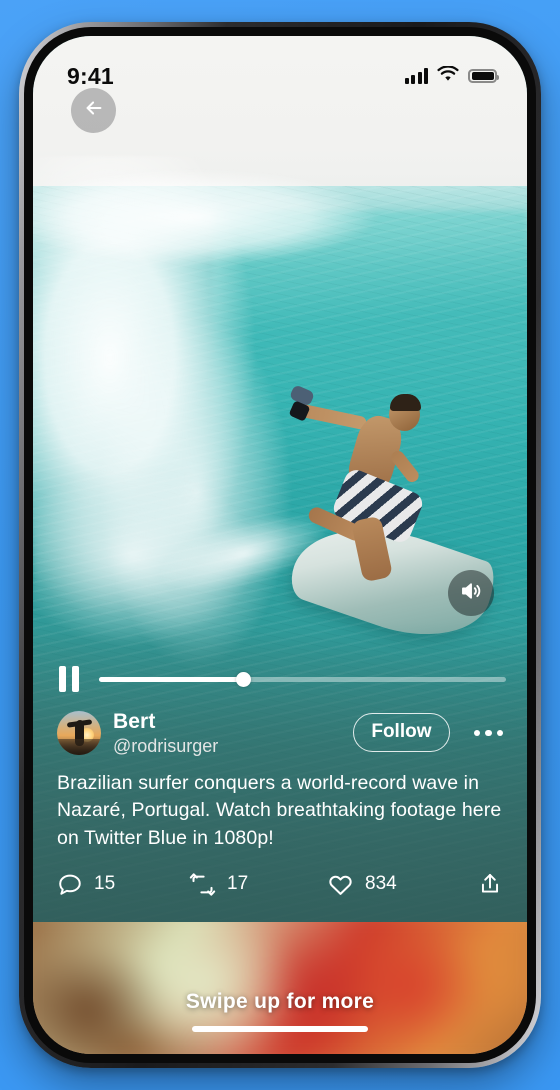 The image size is (560, 1090). What do you see at coordinates (280, 1002) in the screenshot?
I see `swipe-up-label: Swipe up for more` at bounding box center [280, 1002].